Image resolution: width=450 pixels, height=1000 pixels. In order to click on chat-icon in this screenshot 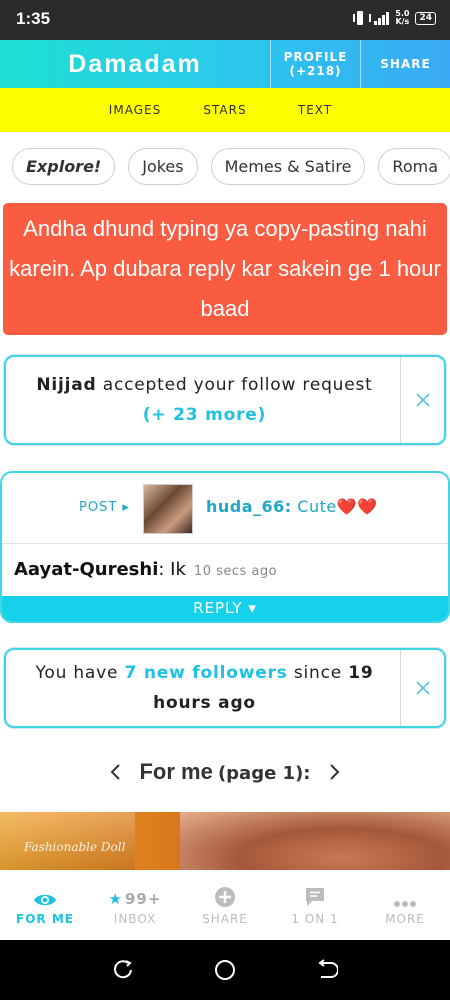, I will do `click(315, 897)`.